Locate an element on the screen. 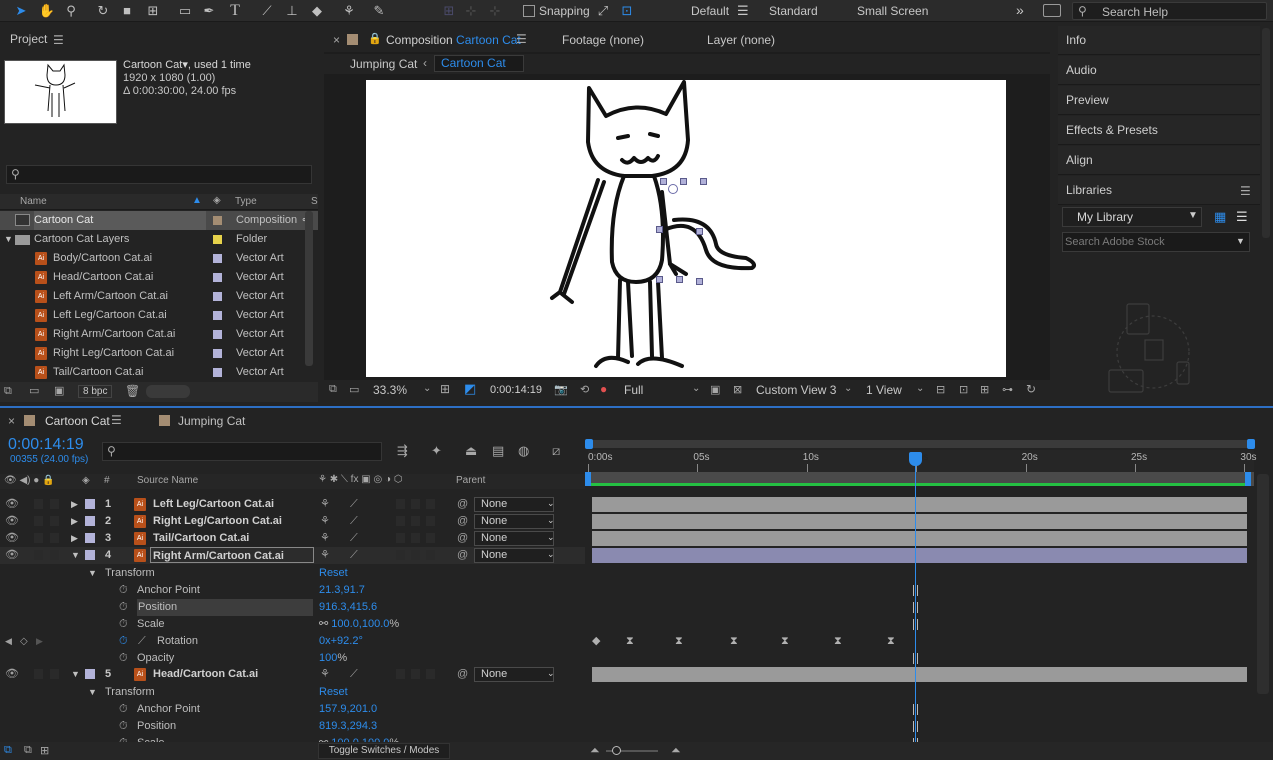 The height and width of the screenshot is (760, 1273). project-panel-title: Project is located at coordinates (28, 39).